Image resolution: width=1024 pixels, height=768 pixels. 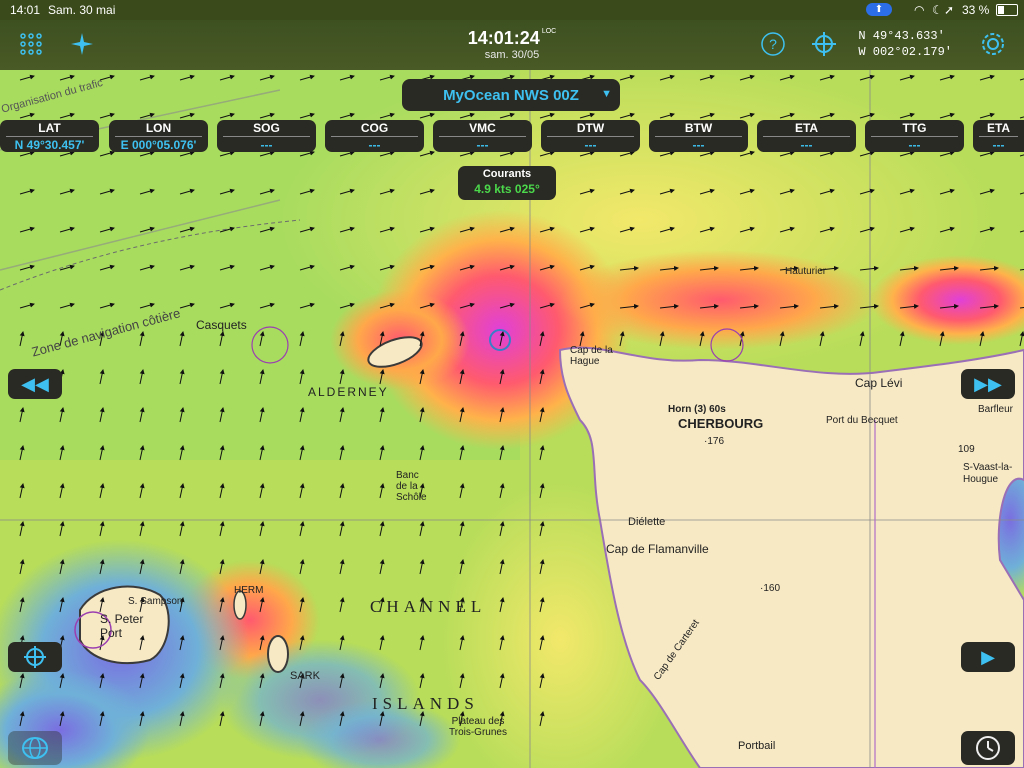 I want to click on help-icon: ?, so click(x=773, y=44).